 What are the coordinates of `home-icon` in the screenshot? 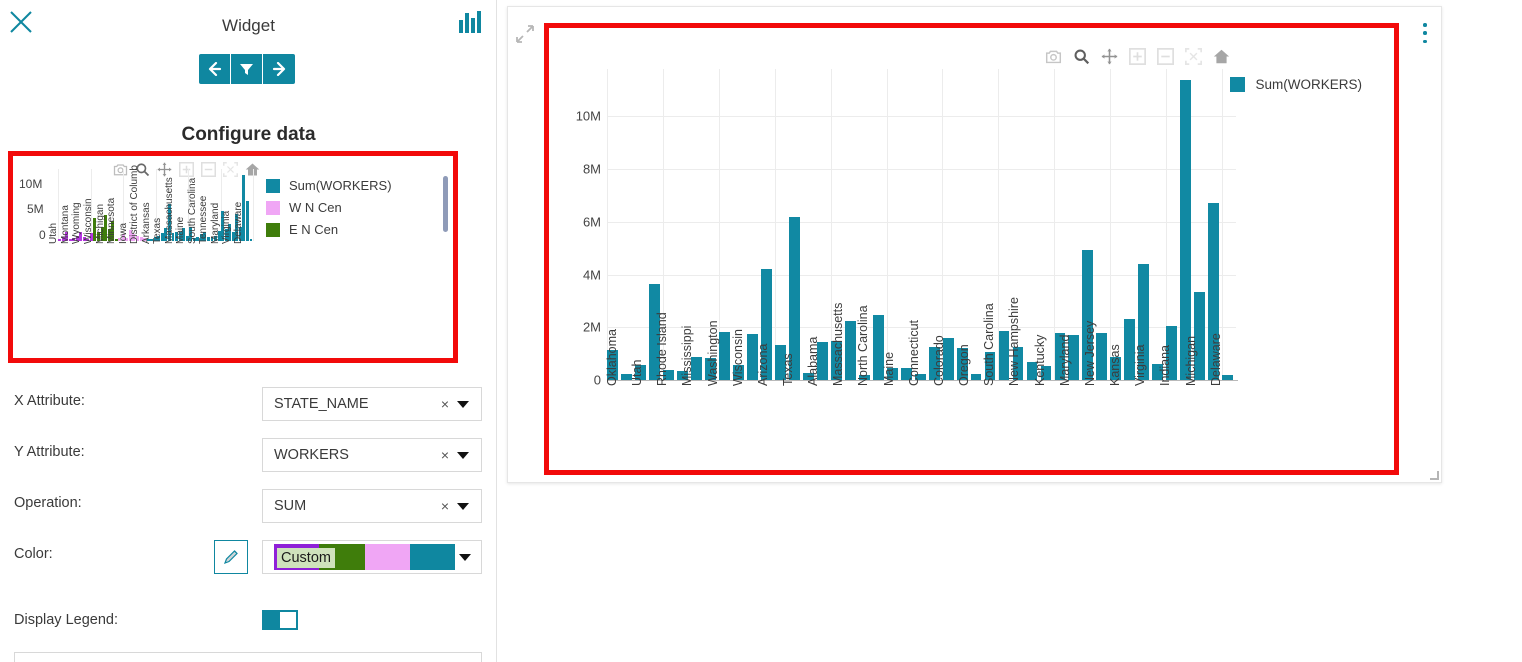 It's located at (1221, 56).